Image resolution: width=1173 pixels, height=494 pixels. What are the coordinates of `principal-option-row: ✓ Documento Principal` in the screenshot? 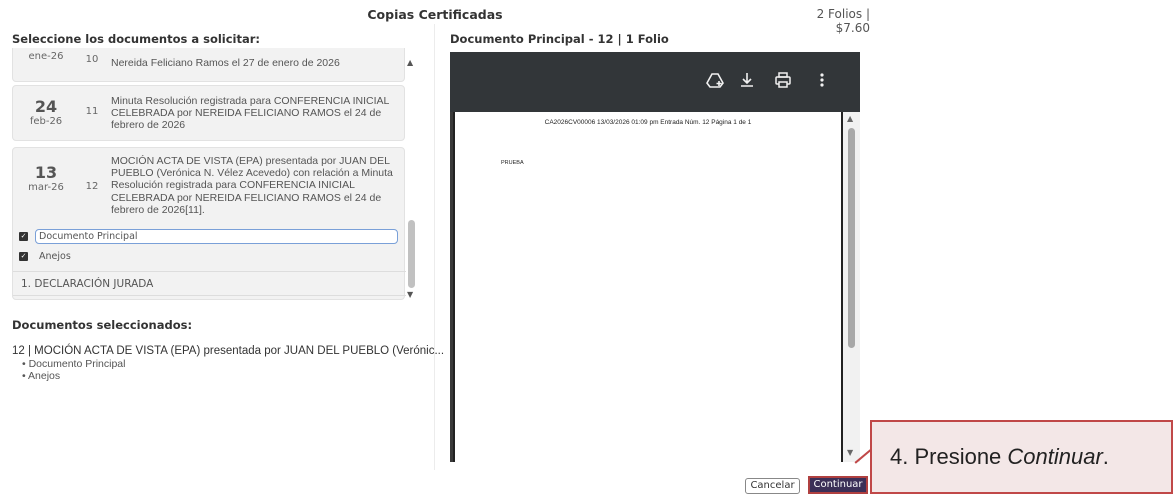 It's located at (209, 237).